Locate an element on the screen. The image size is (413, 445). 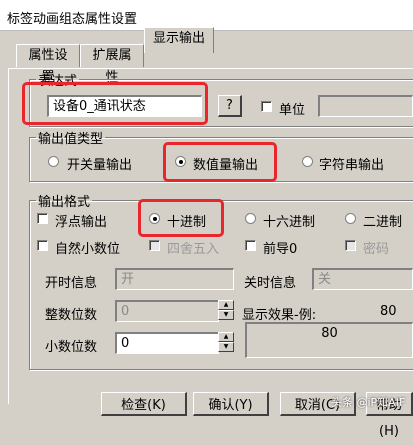
round-label: 四舍五入 is located at coordinates (193, 249).